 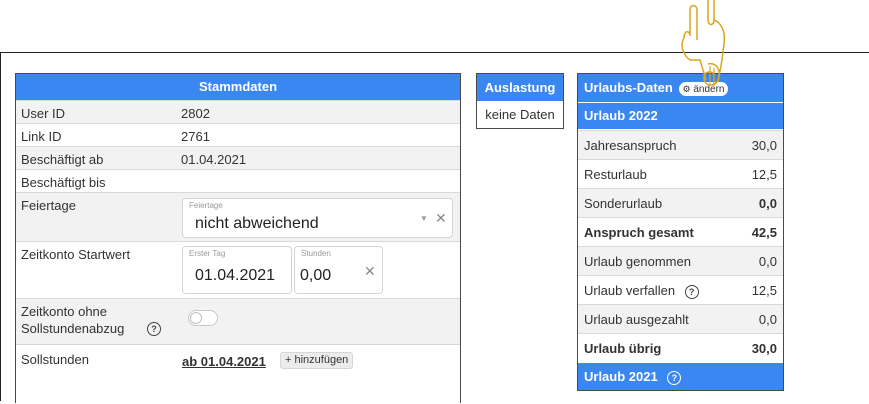 I want to click on toggle-knob, so click(x=196, y=318).